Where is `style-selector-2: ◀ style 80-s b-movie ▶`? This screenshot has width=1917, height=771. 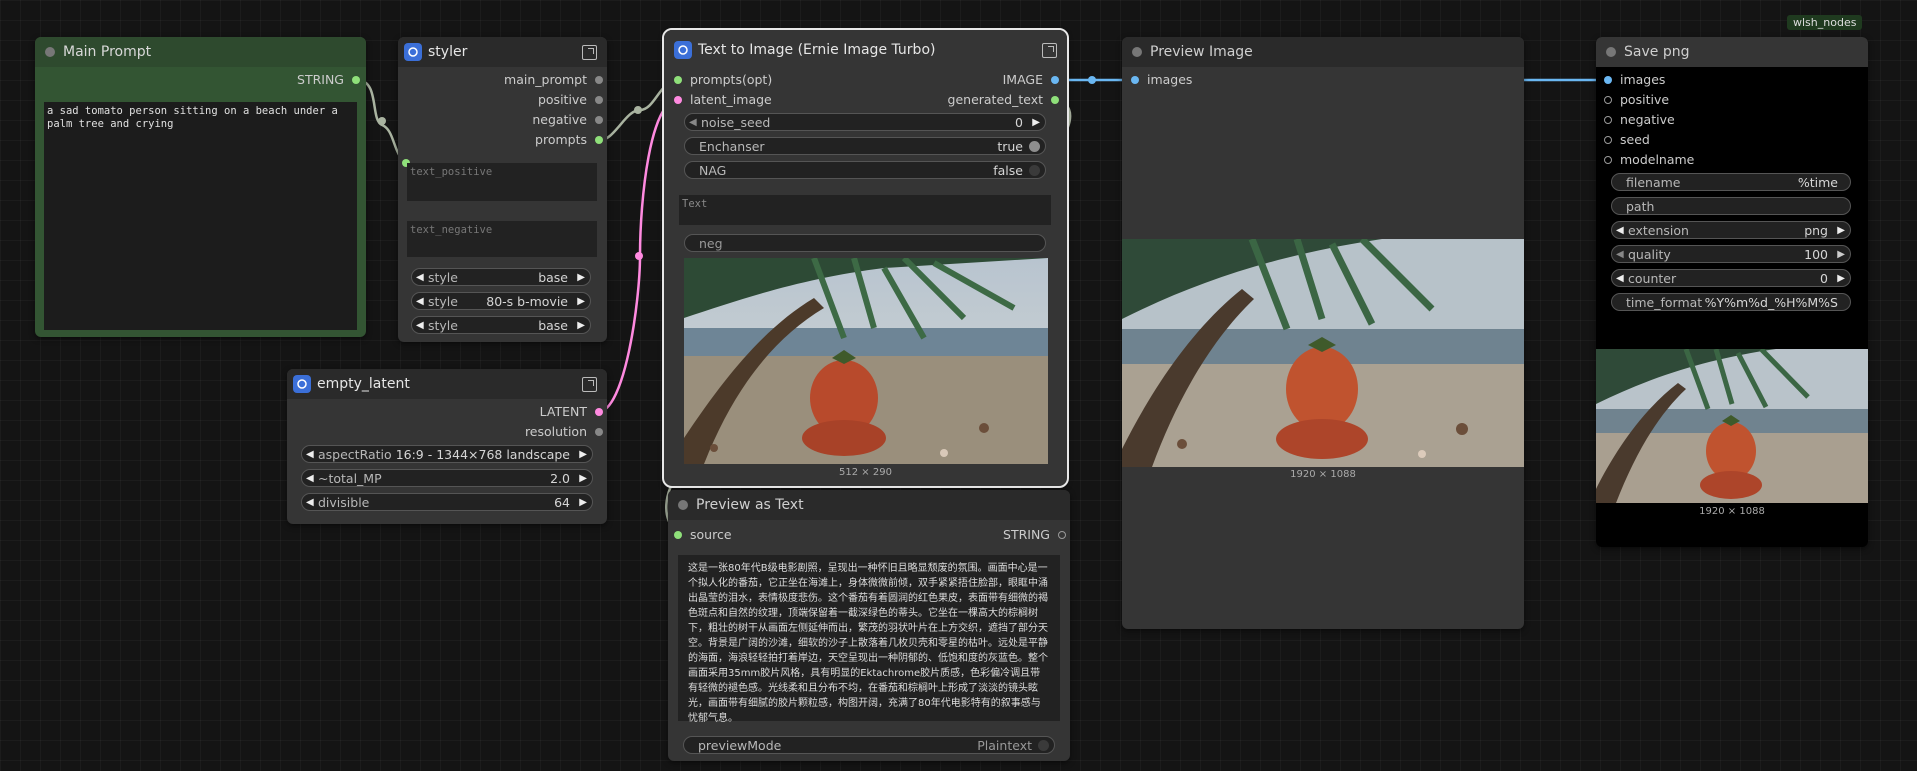 style-selector-2: ◀ style 80-s b-movie ▶ is located at coordinates (501, 301).